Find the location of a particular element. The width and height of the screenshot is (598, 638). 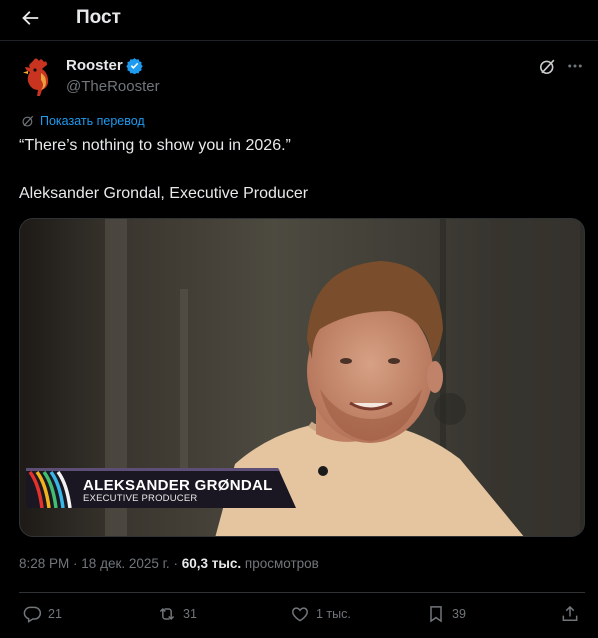

post-time: 8:28 PM is located at coordinates (44, 563).